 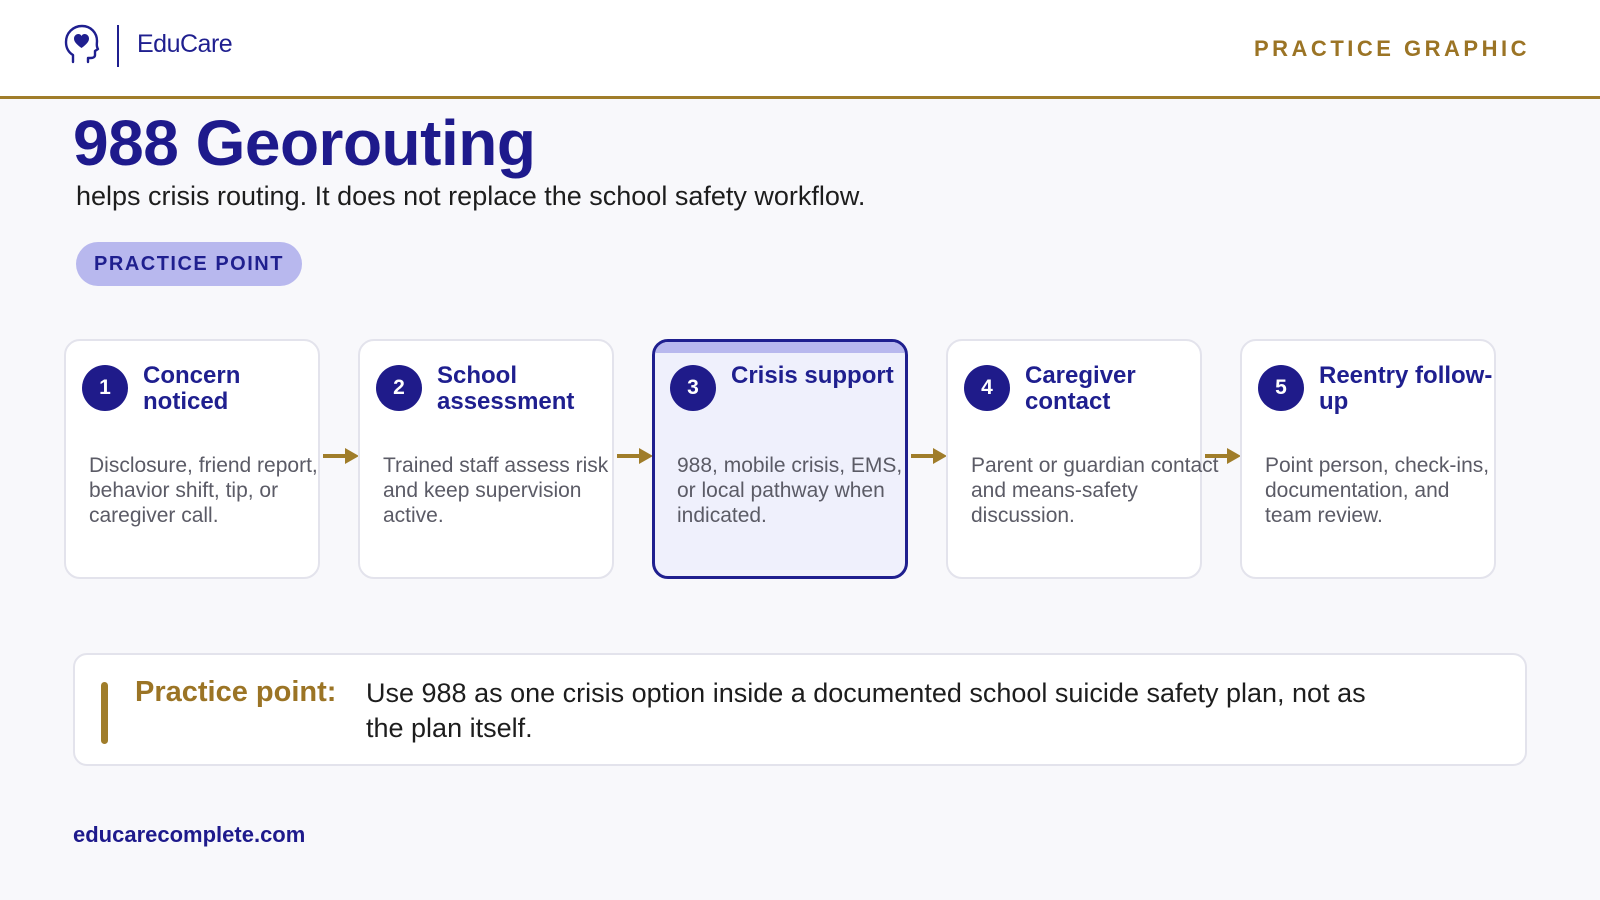 What do you see at coordinates (236, 692) in the screenshot?
I see `note-label: Practice point:` at bounding box center [236, 692].